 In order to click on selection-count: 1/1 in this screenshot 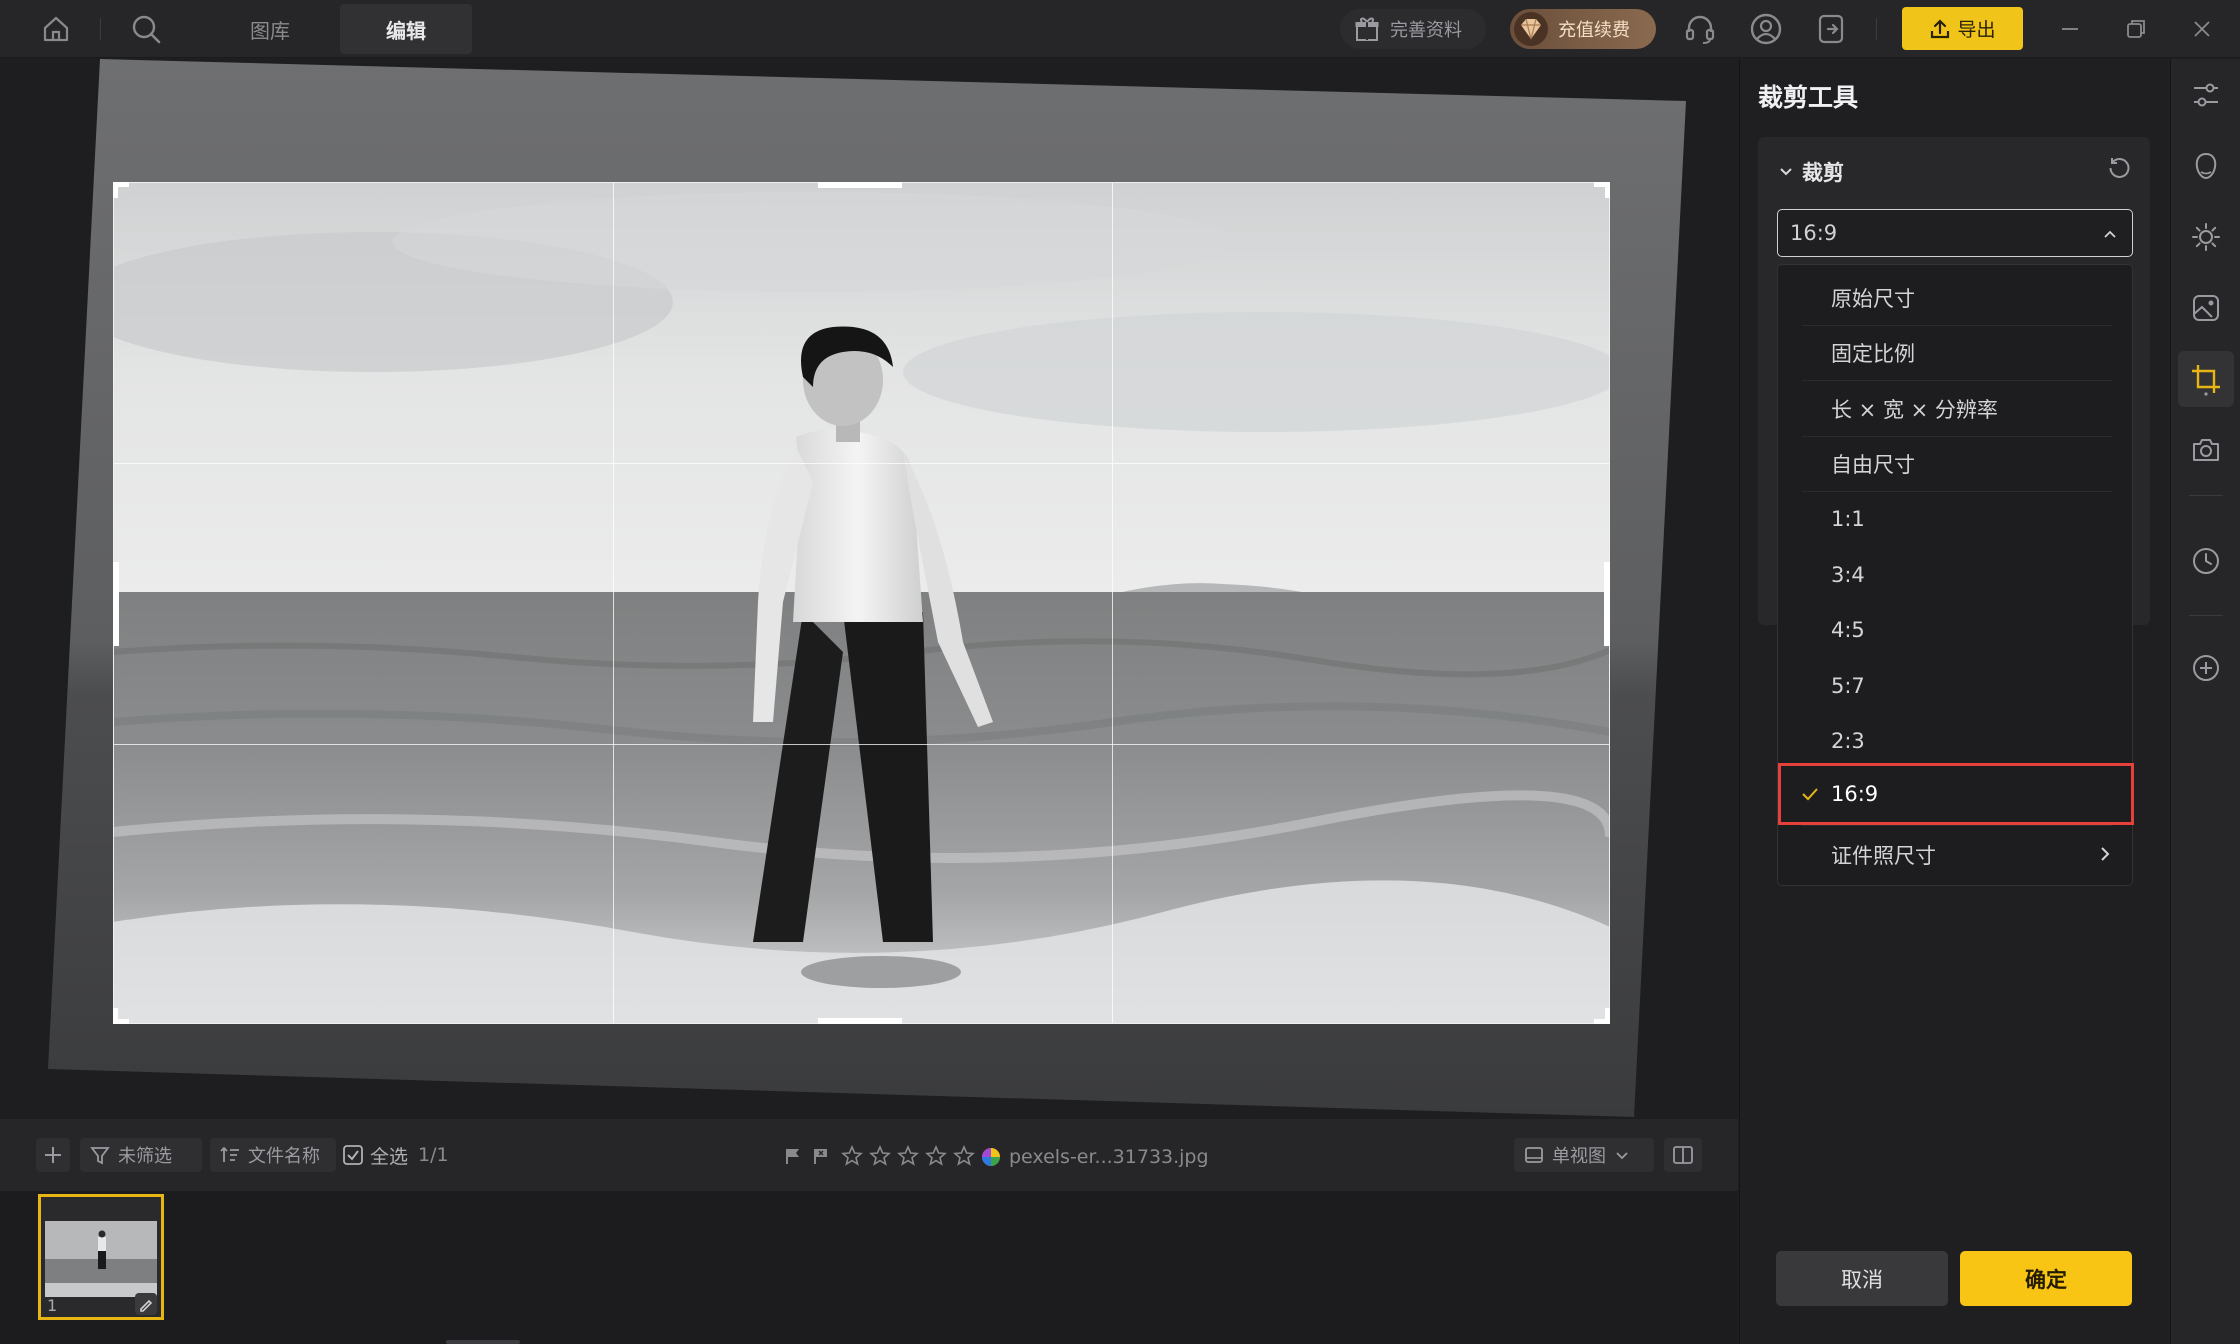, I will do `click(433, 1155)`.